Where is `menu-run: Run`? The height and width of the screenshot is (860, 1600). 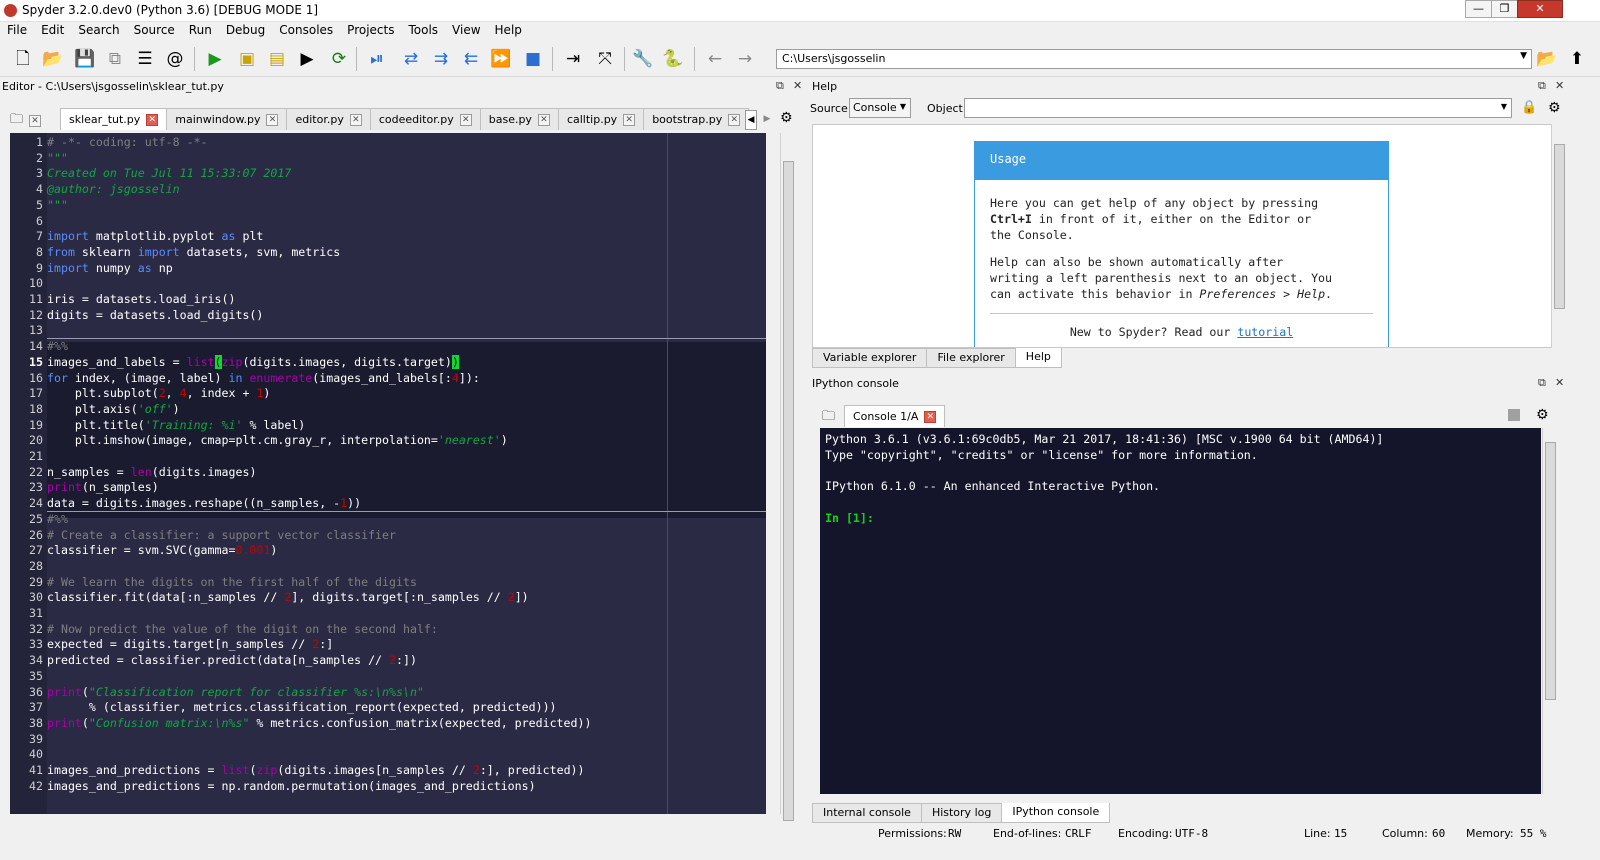
menu-run: Run is located at coordinates (200, 30).